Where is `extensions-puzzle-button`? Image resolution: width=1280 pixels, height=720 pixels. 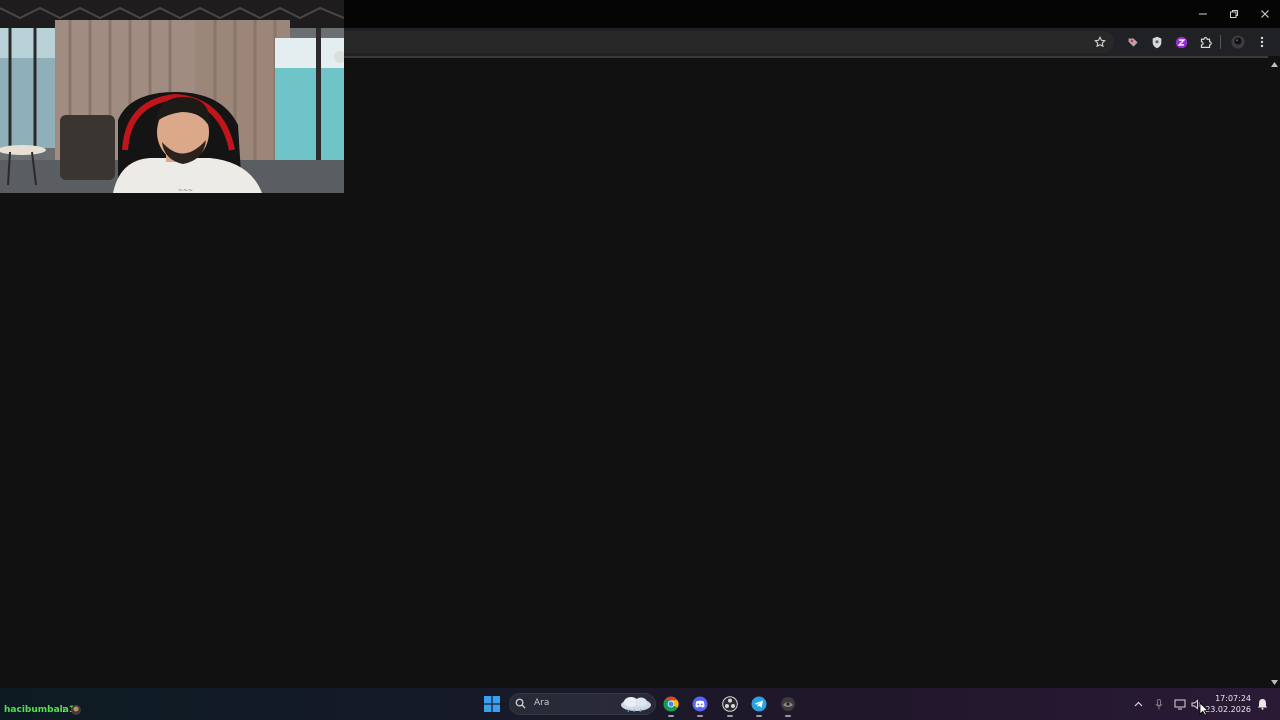 extensions-puzzle-button is located at coordinates (1205, 42).